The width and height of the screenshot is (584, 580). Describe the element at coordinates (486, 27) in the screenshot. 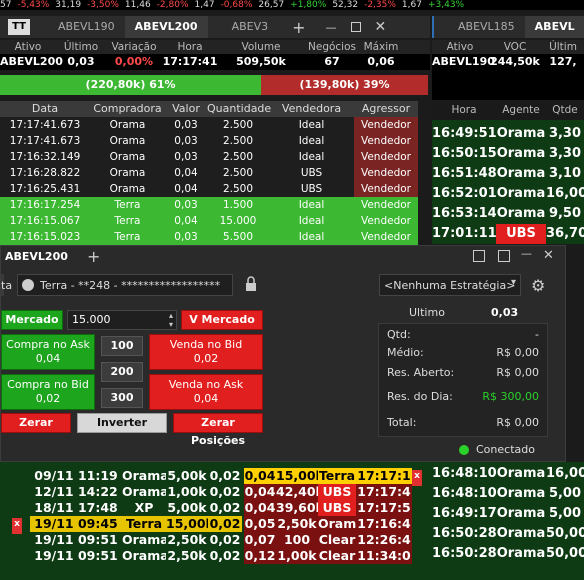

I see `tab-abevl185: ABEVL185` at that location.